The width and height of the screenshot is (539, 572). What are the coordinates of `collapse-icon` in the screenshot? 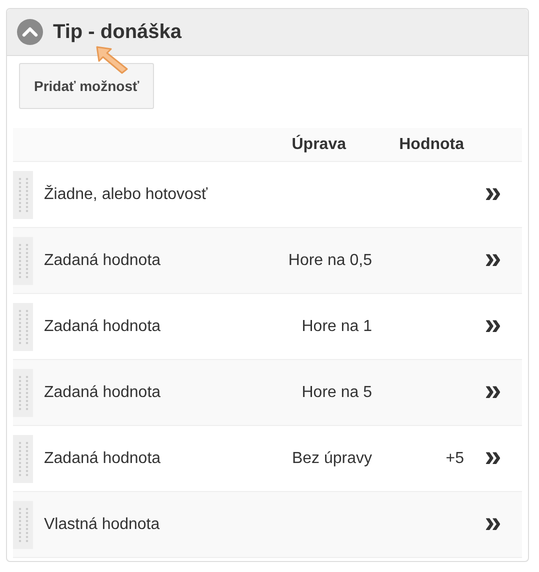 It's located at (30, 32).